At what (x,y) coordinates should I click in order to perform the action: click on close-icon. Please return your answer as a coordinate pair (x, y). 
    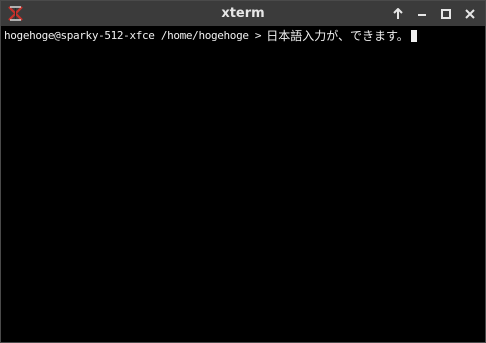
    Looking at the image, I should click on (470, 13).